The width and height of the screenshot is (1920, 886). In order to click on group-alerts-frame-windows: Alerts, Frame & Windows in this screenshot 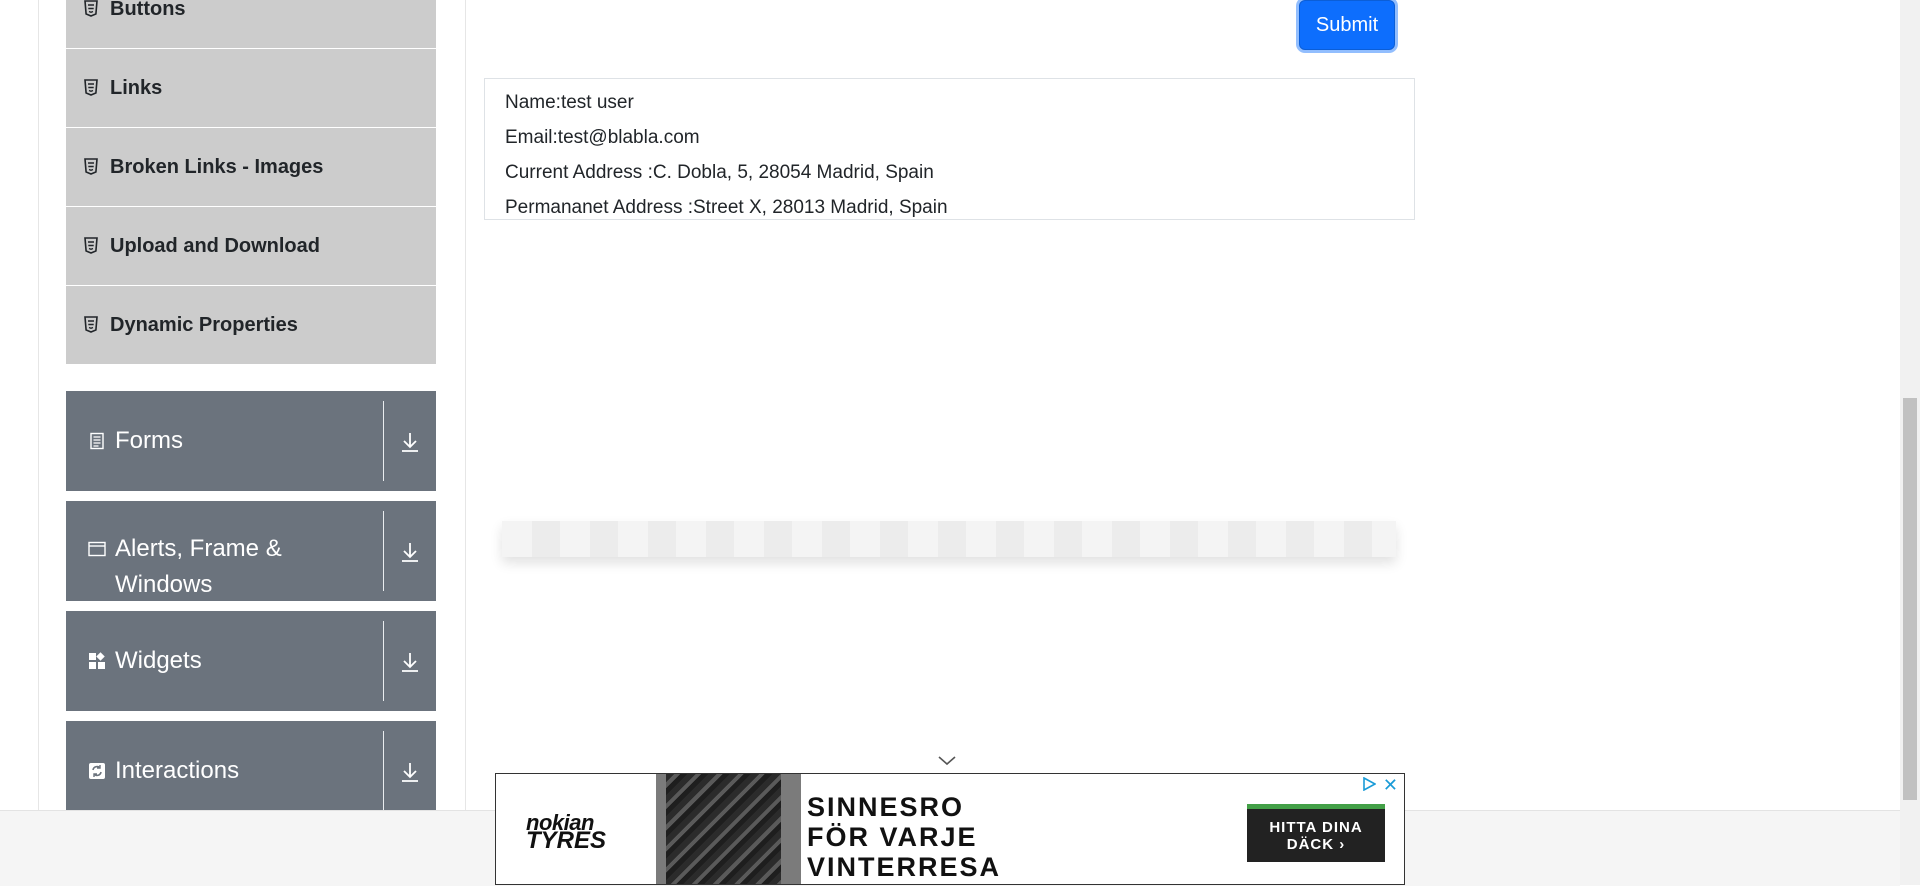, I will do `click(251, 551)`.